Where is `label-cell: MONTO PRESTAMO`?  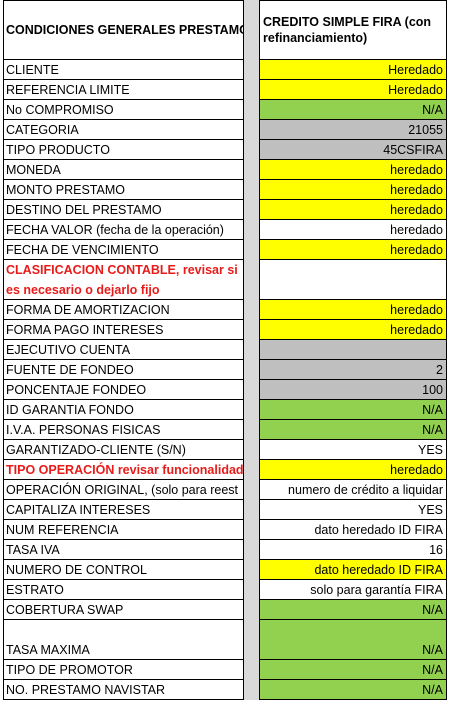
label-cell: MONTO PRESTAMO is located at coordinates (123, 190).